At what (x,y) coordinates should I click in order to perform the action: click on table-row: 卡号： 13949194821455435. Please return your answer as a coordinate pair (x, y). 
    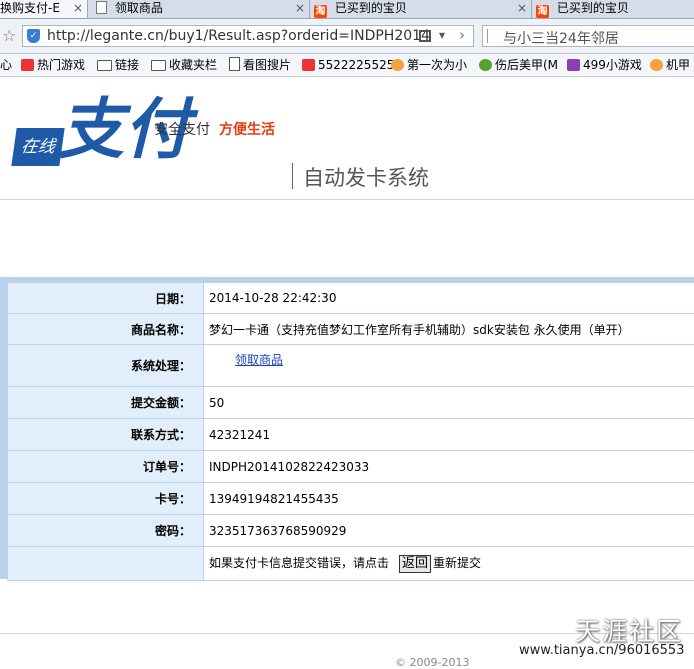
    Looking at the image, I should click on (351, 499).